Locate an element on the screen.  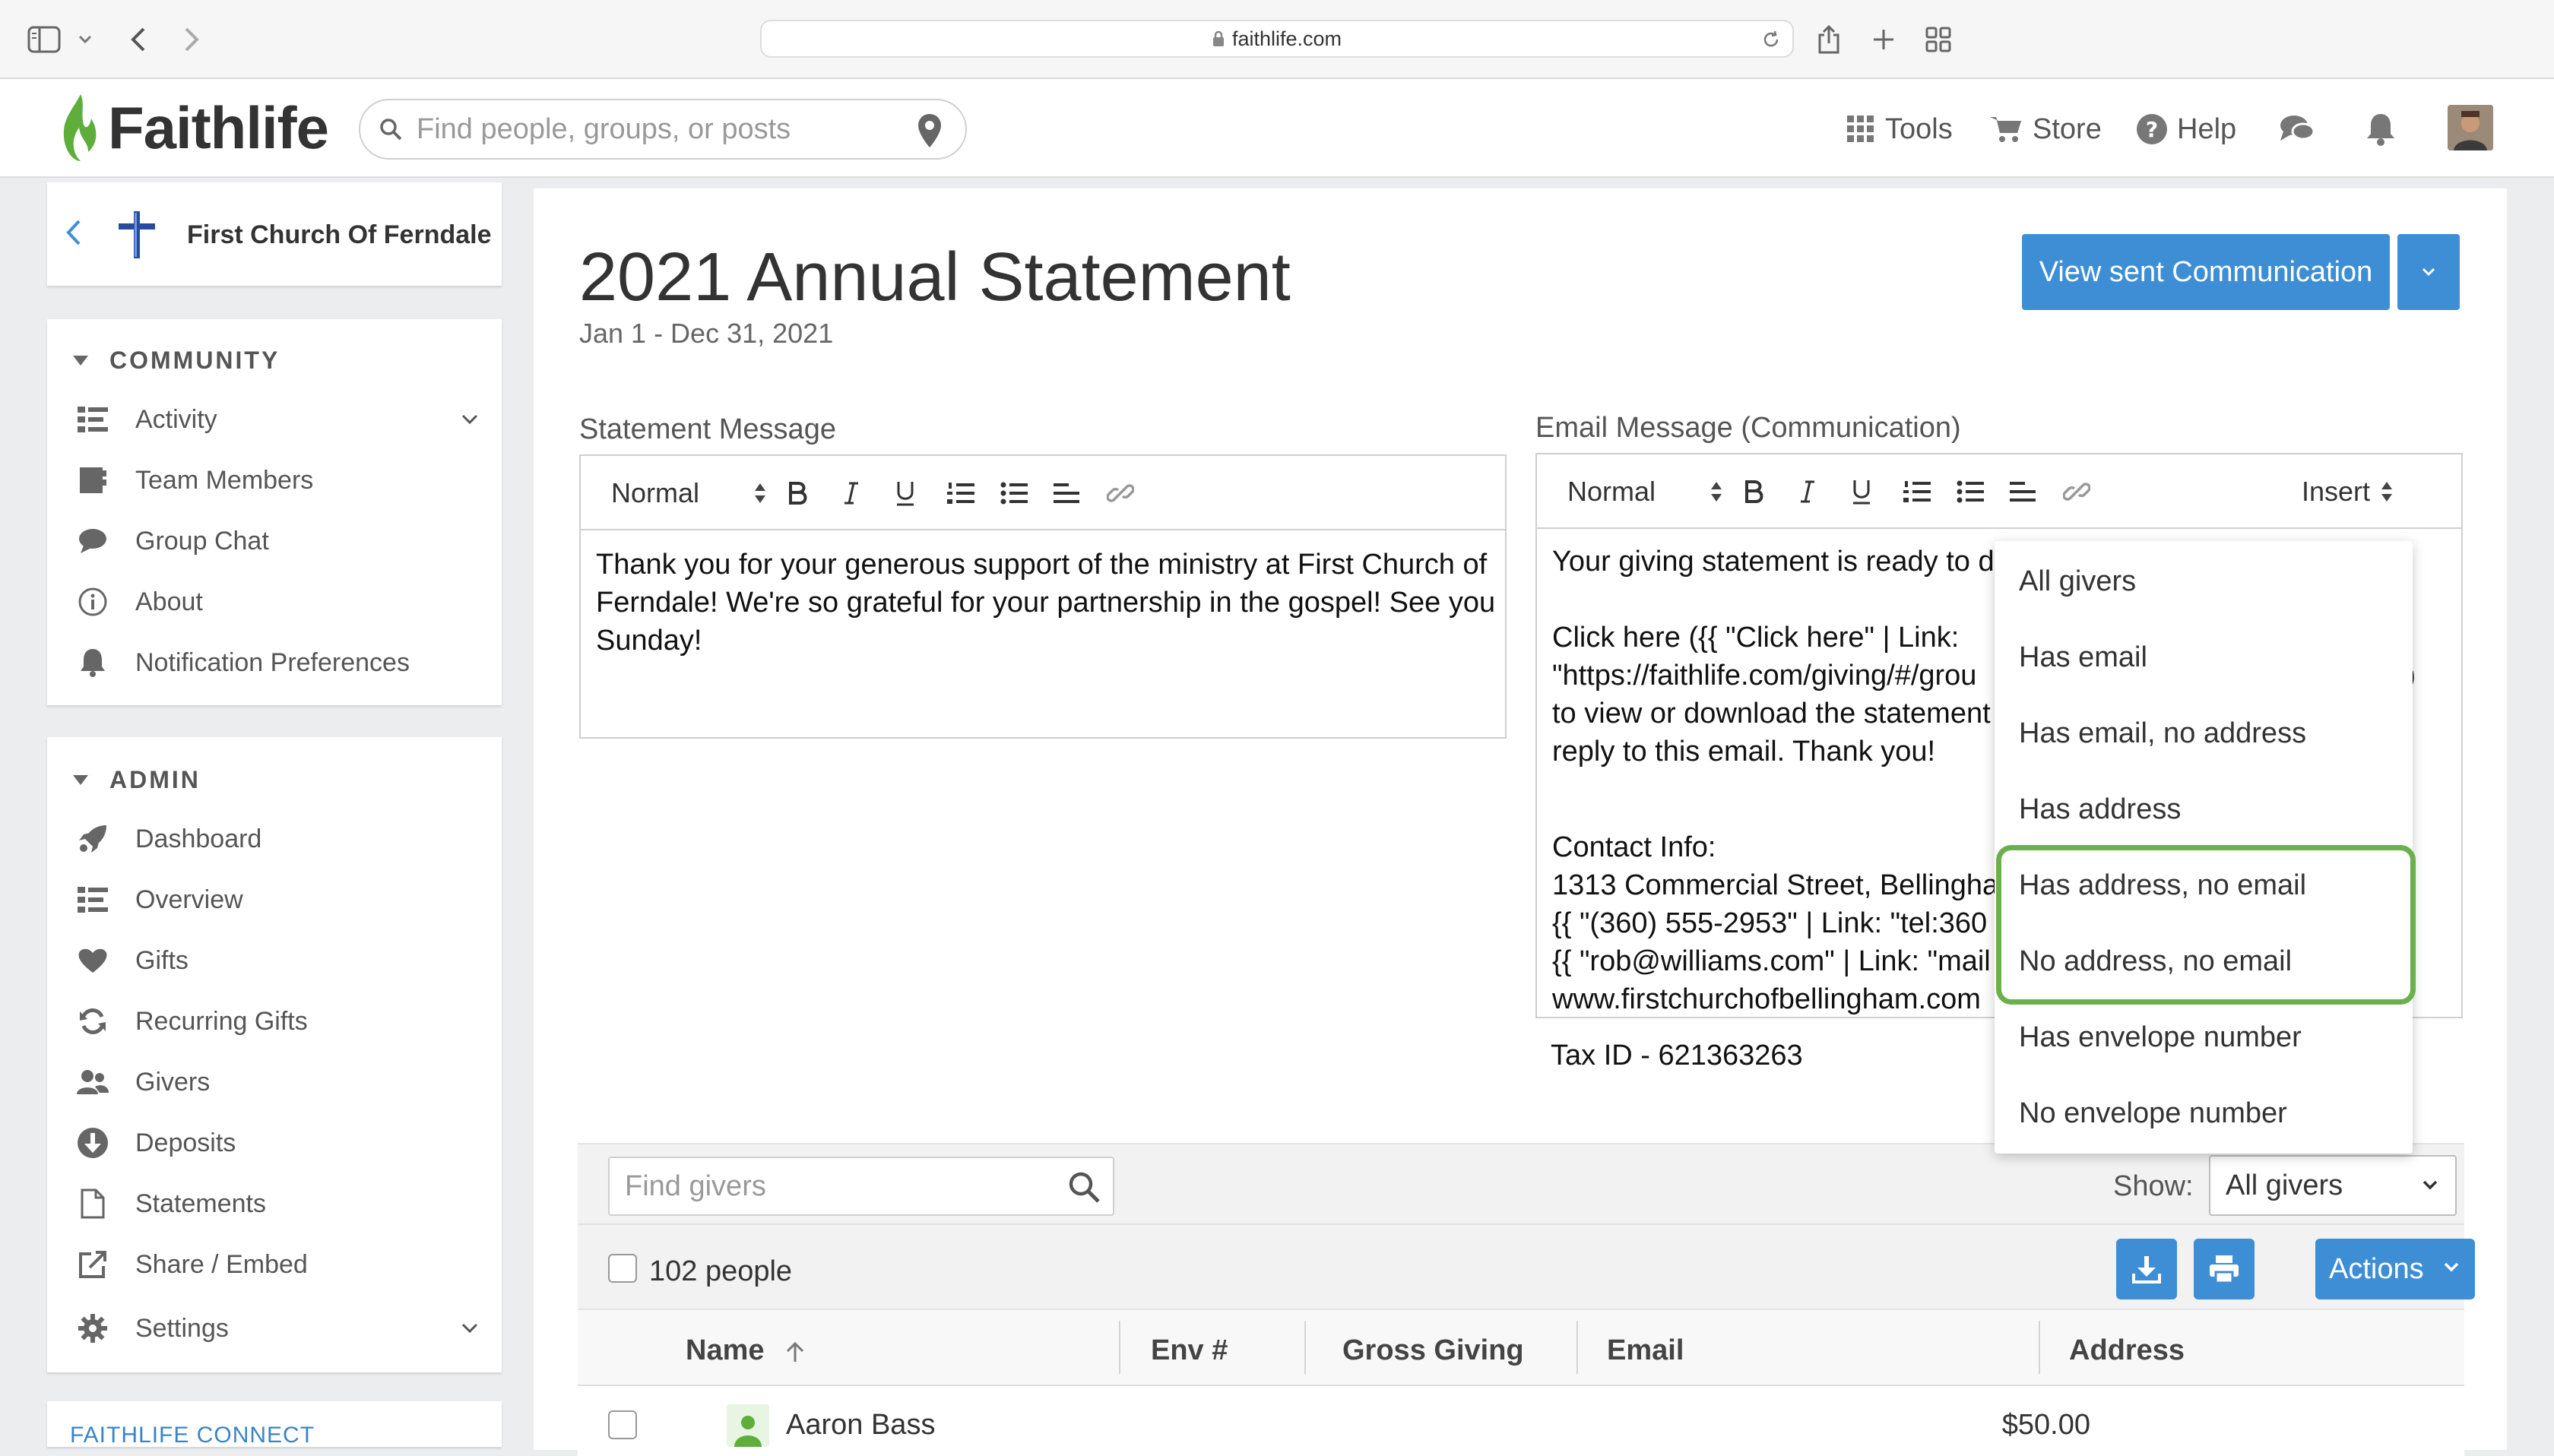
email-link-line-1: Click here ({{ "Click here" | Link: is located at coordinates (1755, 638).